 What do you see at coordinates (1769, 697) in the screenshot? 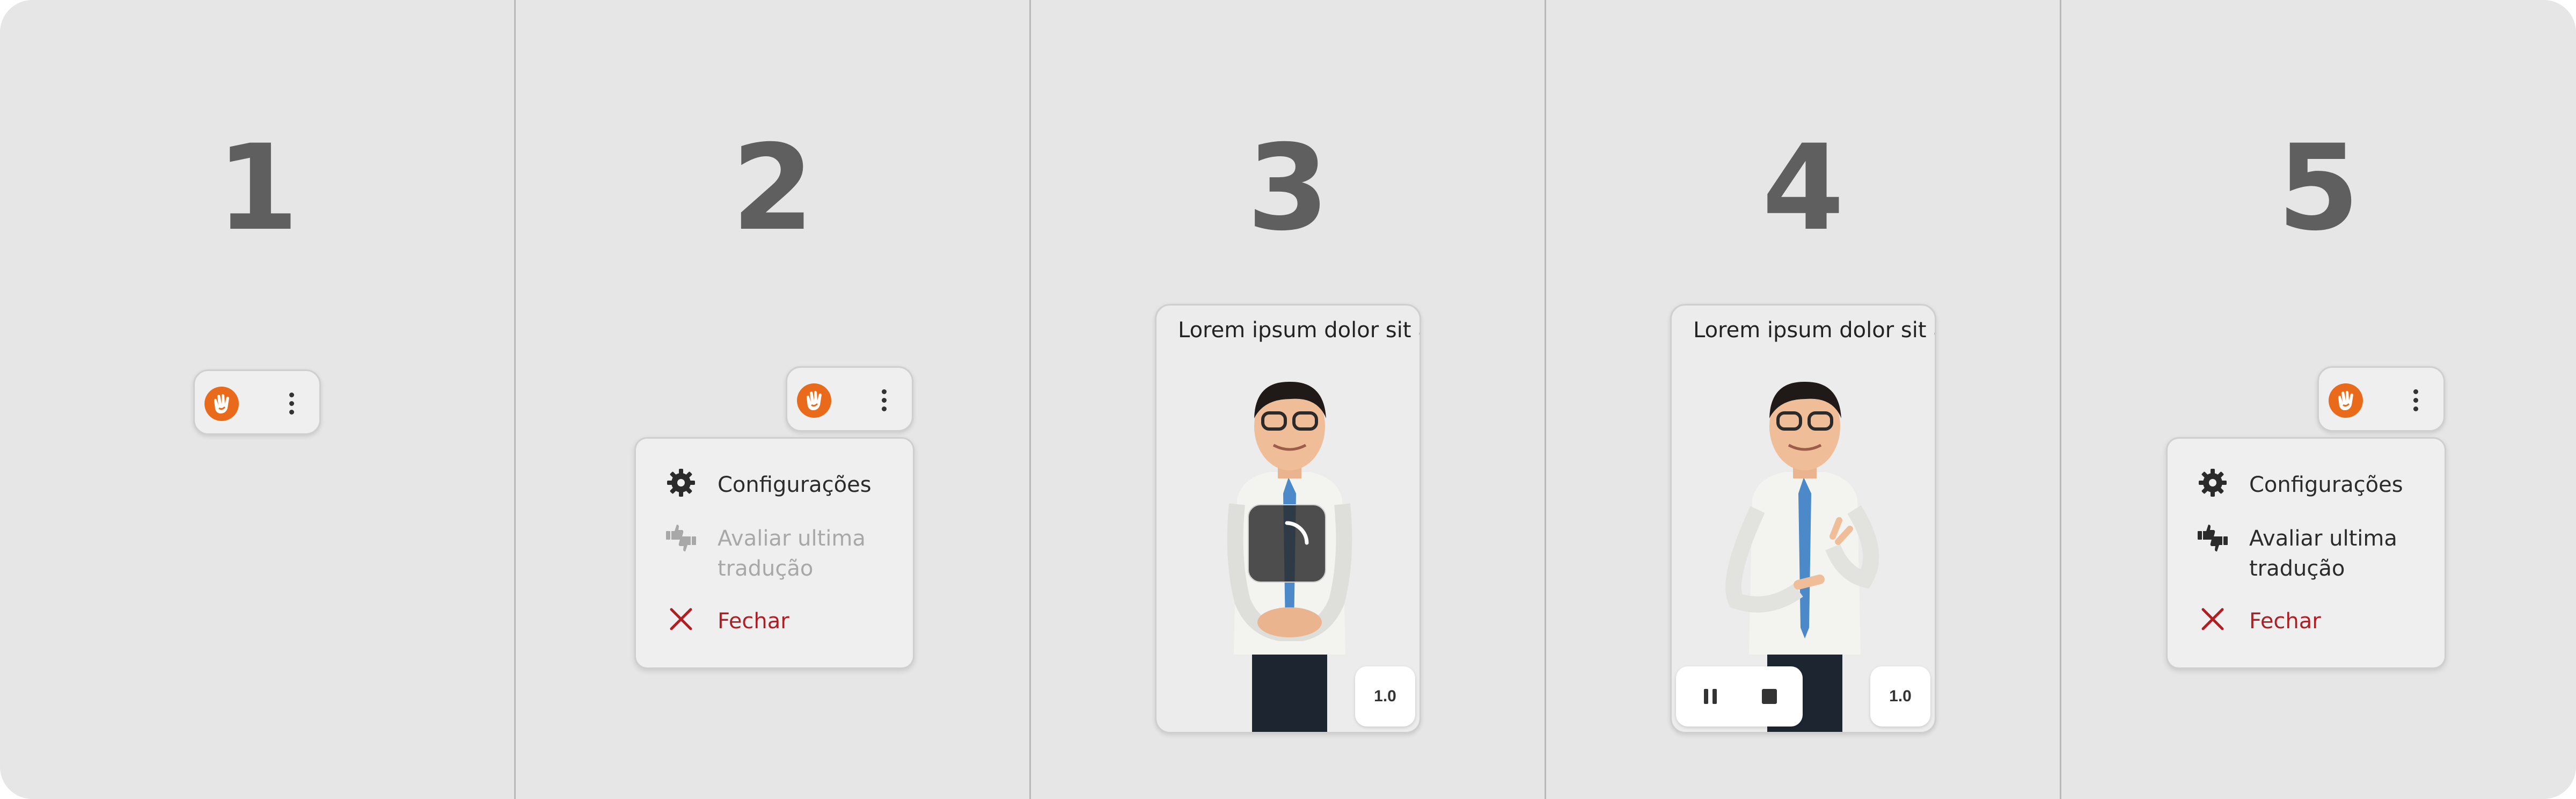
I see `stop-icon` at bounding box center [1769, 697].